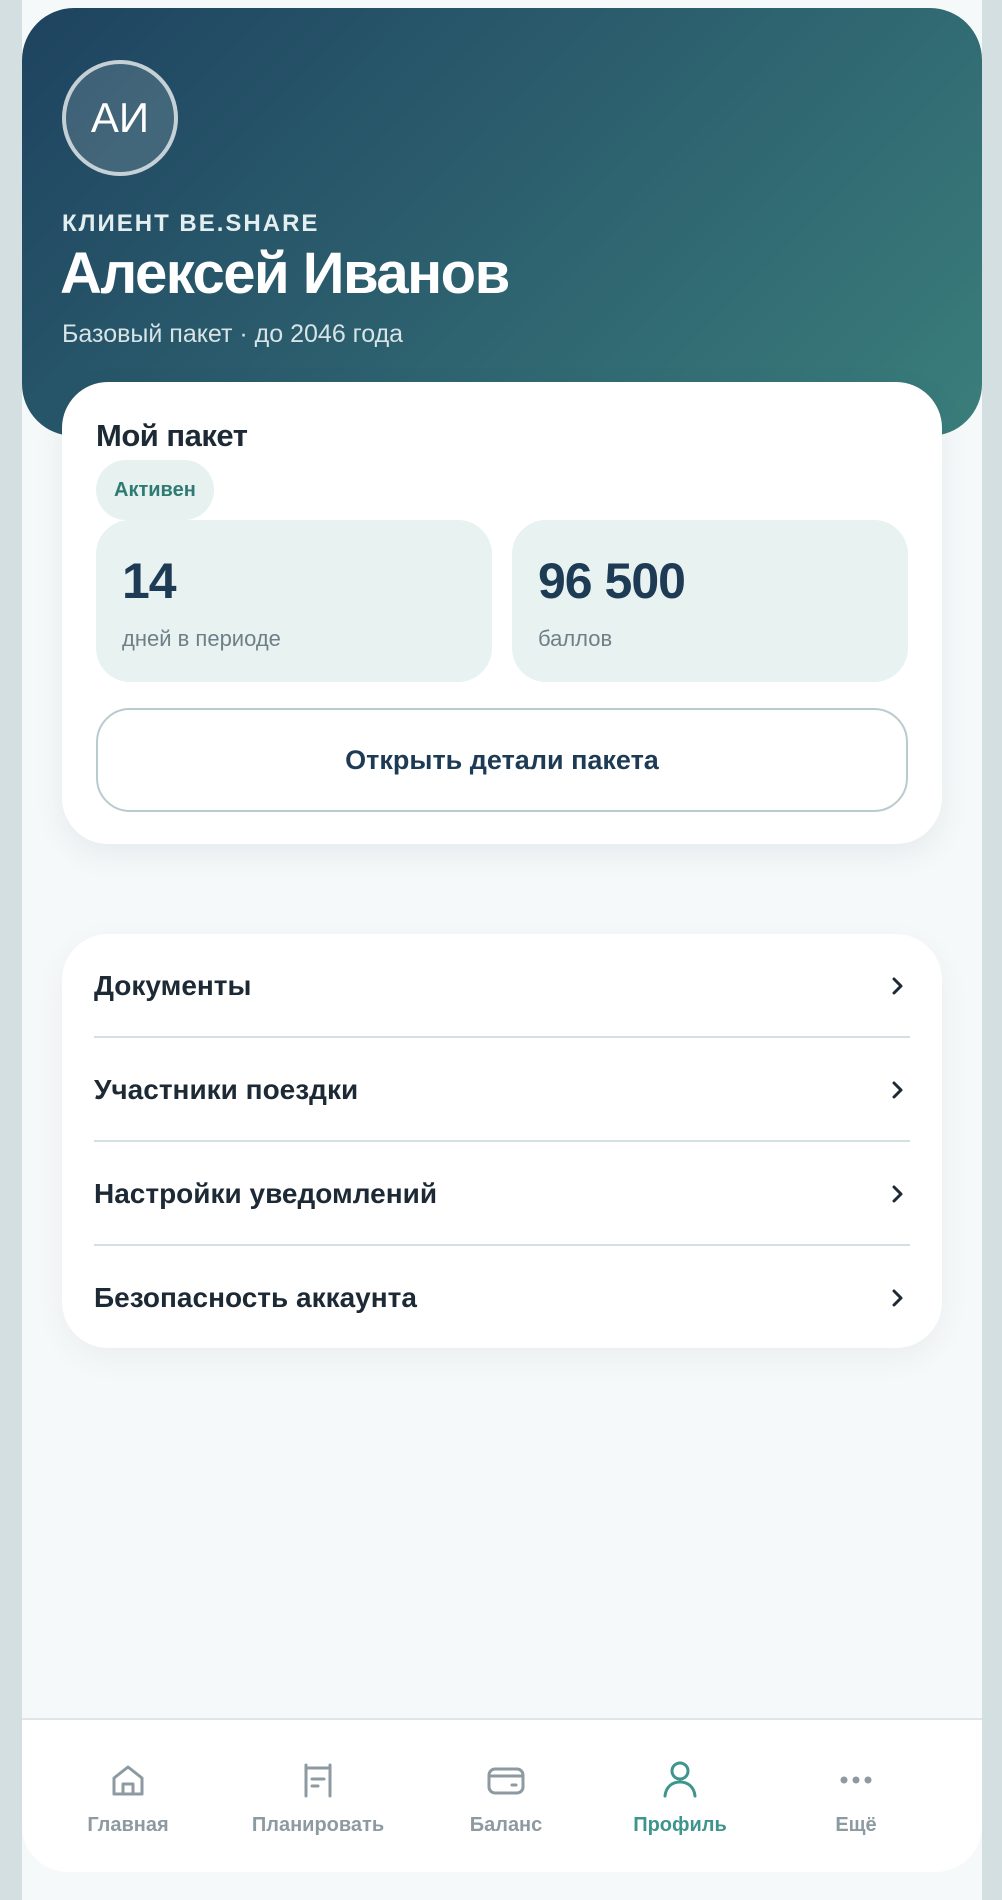  I want to click on more-icon, so click(856, 1780).